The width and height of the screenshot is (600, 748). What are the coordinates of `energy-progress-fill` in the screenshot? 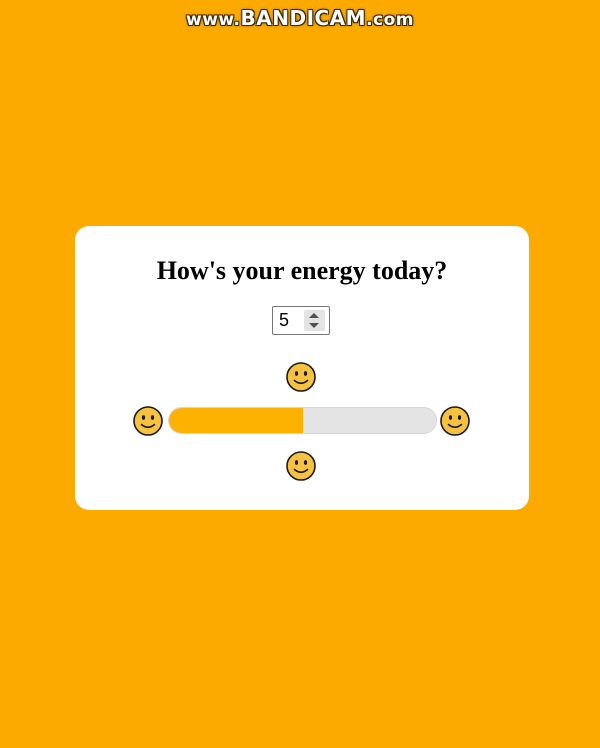 It's located at (236, 420).